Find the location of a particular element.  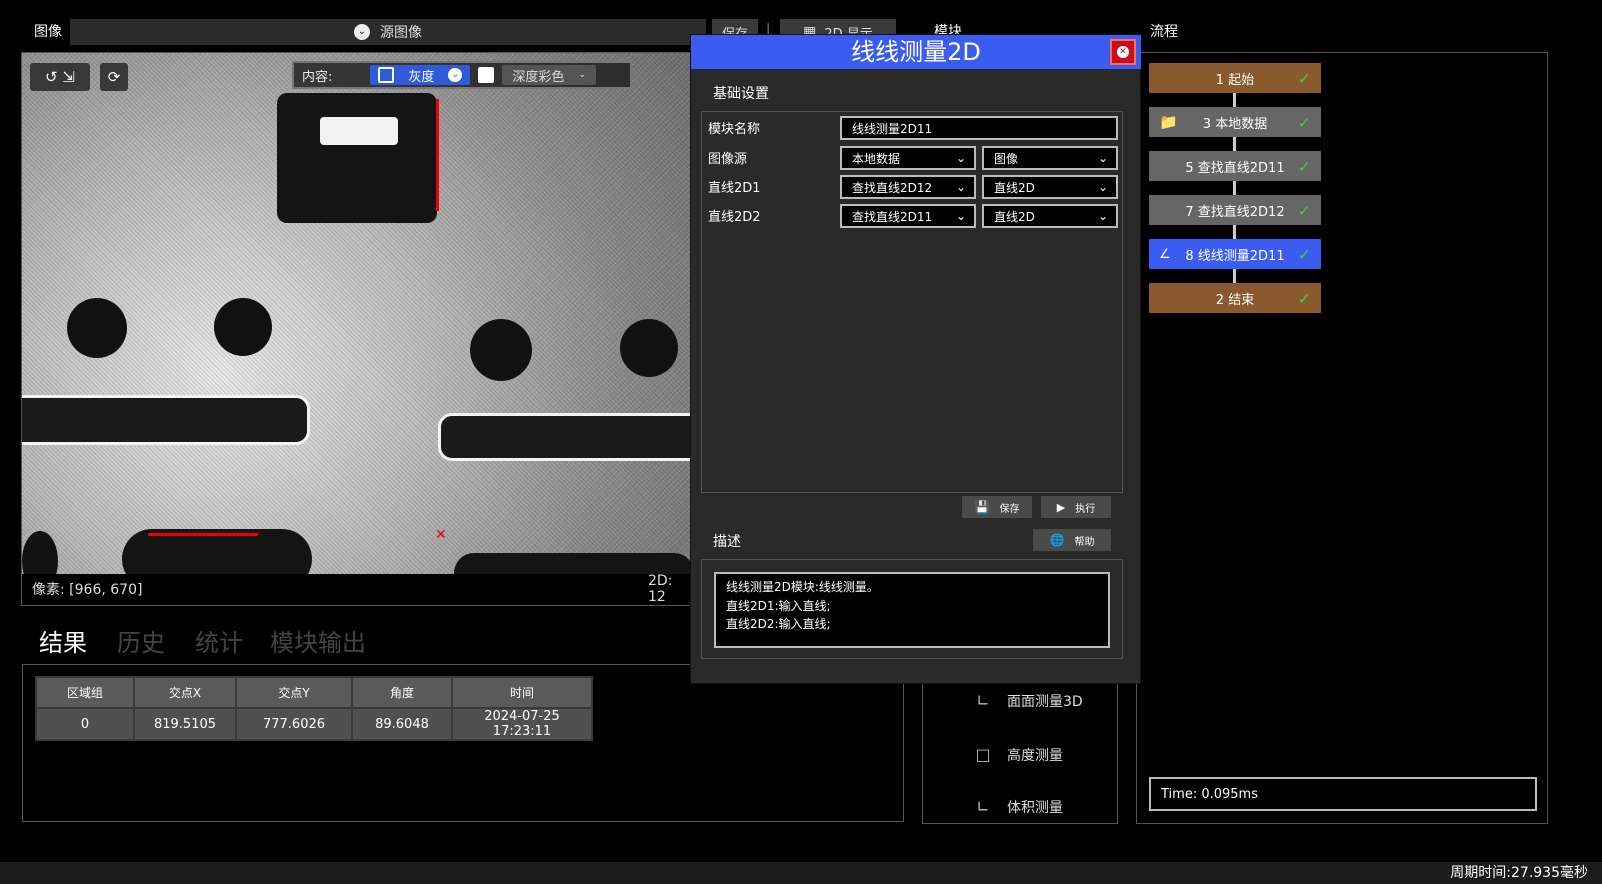

module-name-input: 线线测量2D11 is located at coordinates (979, 128).